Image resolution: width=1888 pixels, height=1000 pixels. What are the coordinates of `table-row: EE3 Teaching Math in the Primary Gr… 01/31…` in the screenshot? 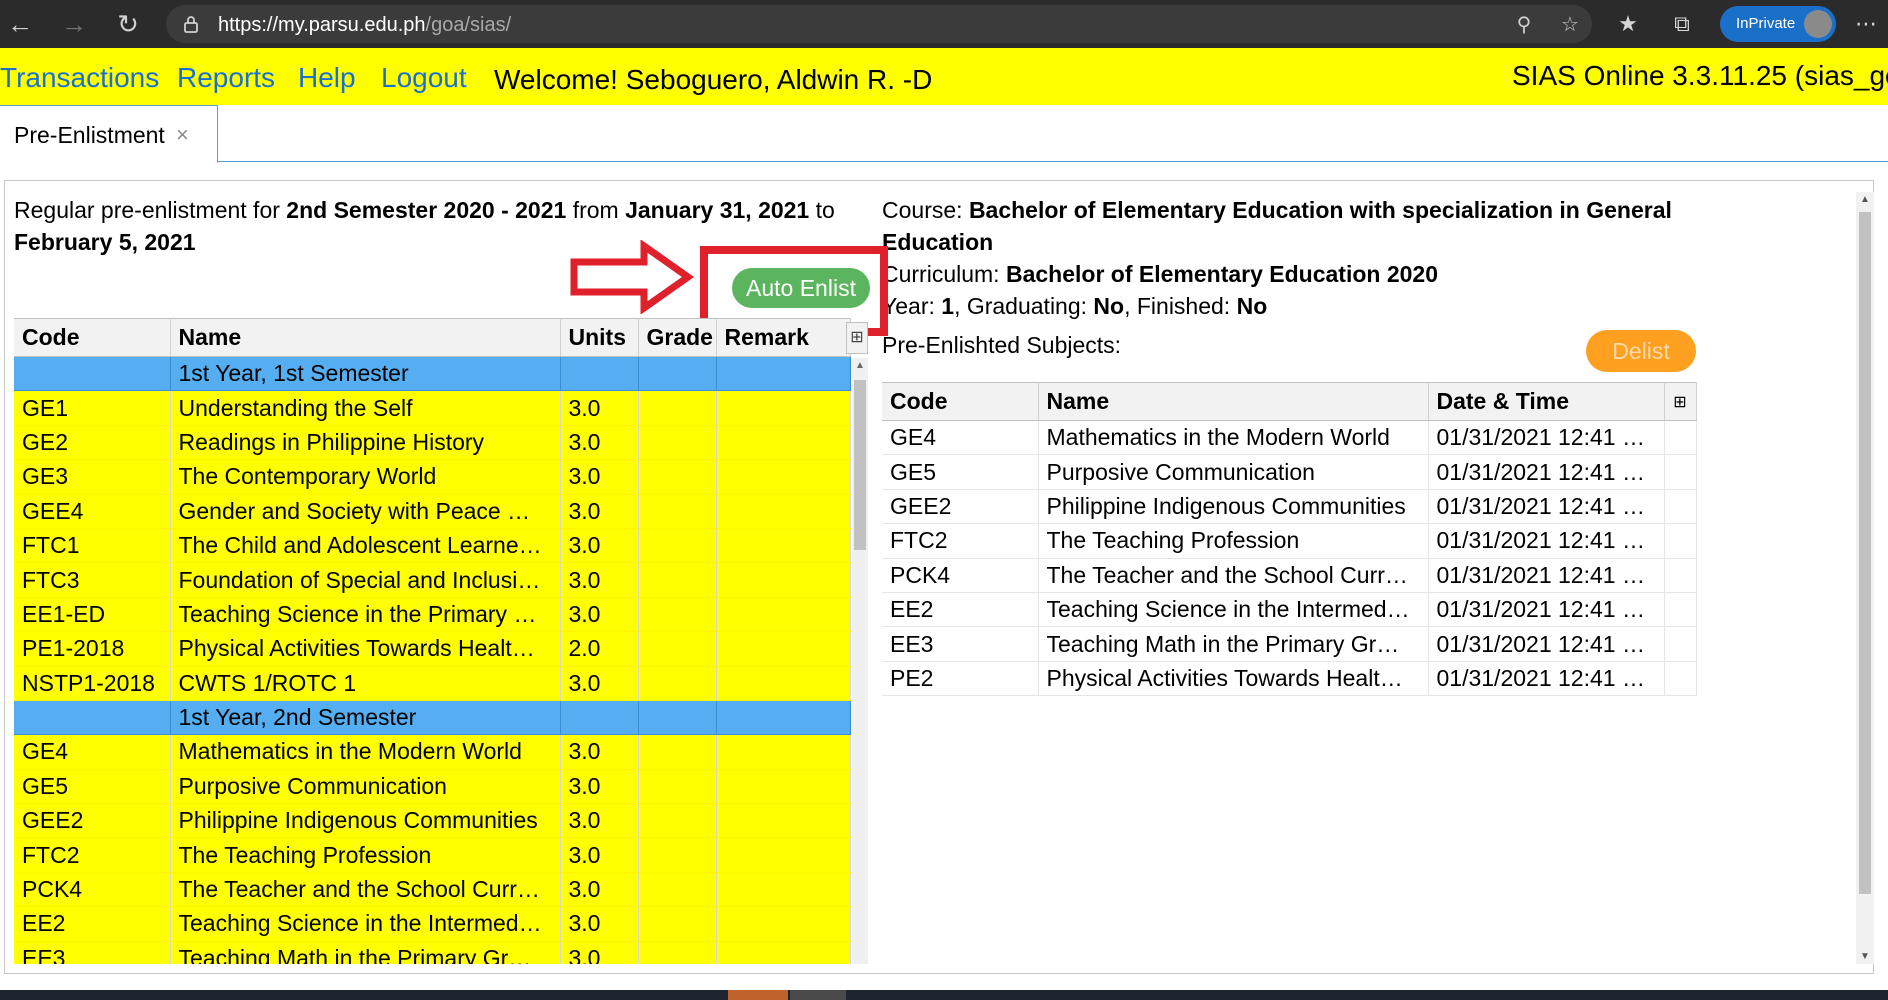 It's located at (1289, 644).